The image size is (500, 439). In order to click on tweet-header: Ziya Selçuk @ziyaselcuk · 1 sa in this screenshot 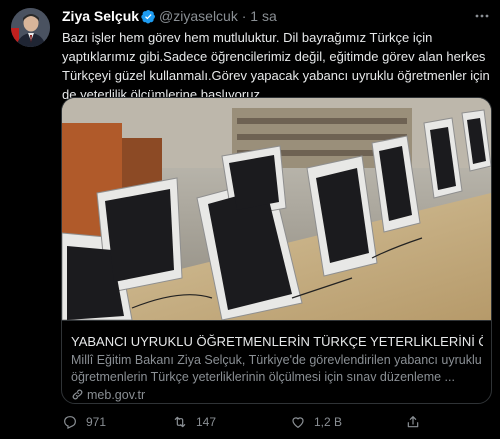, I will do `click(169, 17)`.